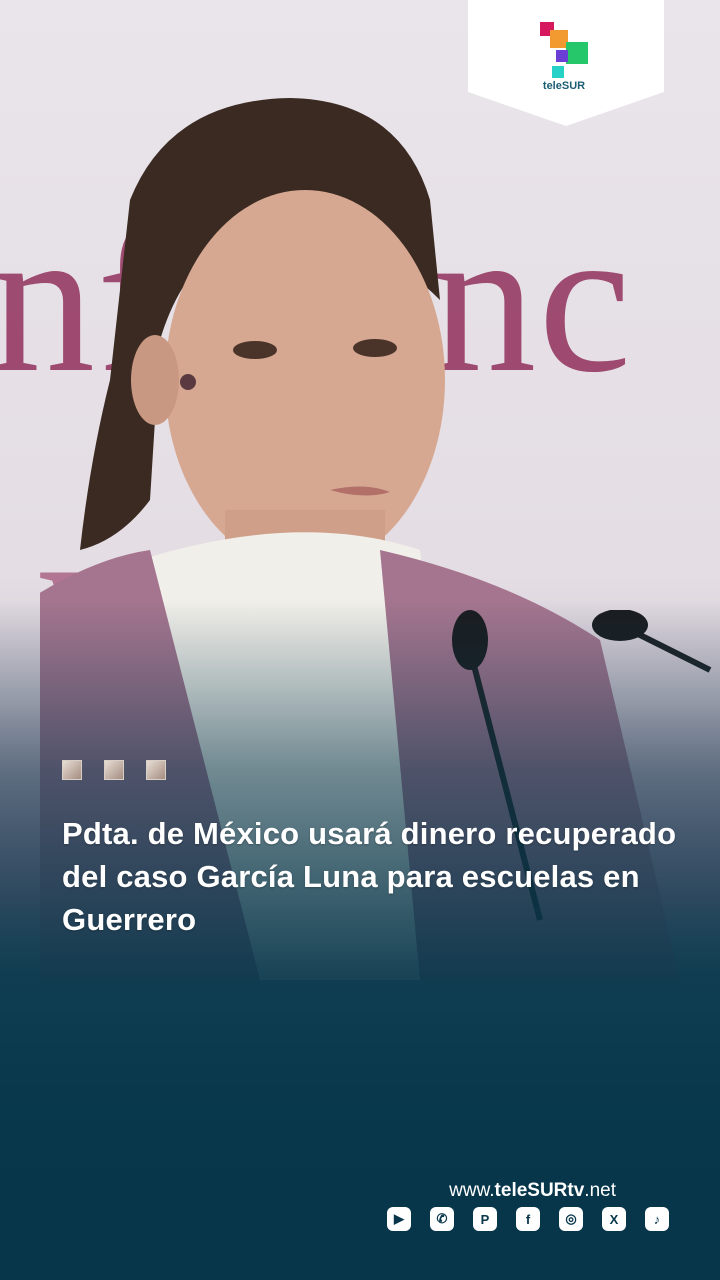  I want to click on url-brand: teleSURtv, so click(539, 1190).